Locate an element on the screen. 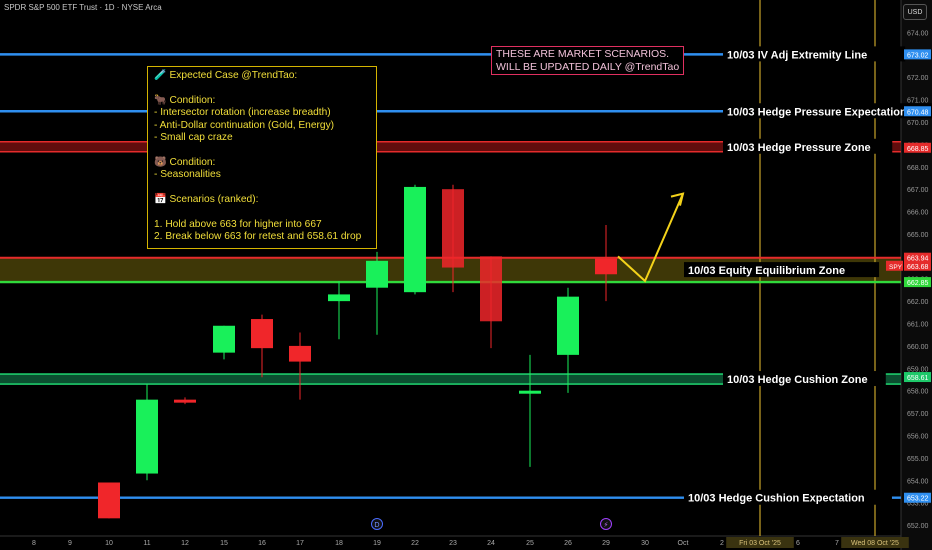 The width and height of the screenshot is (932, 550). y-tick-672: 672.00 is located at coordinates (918, 78).